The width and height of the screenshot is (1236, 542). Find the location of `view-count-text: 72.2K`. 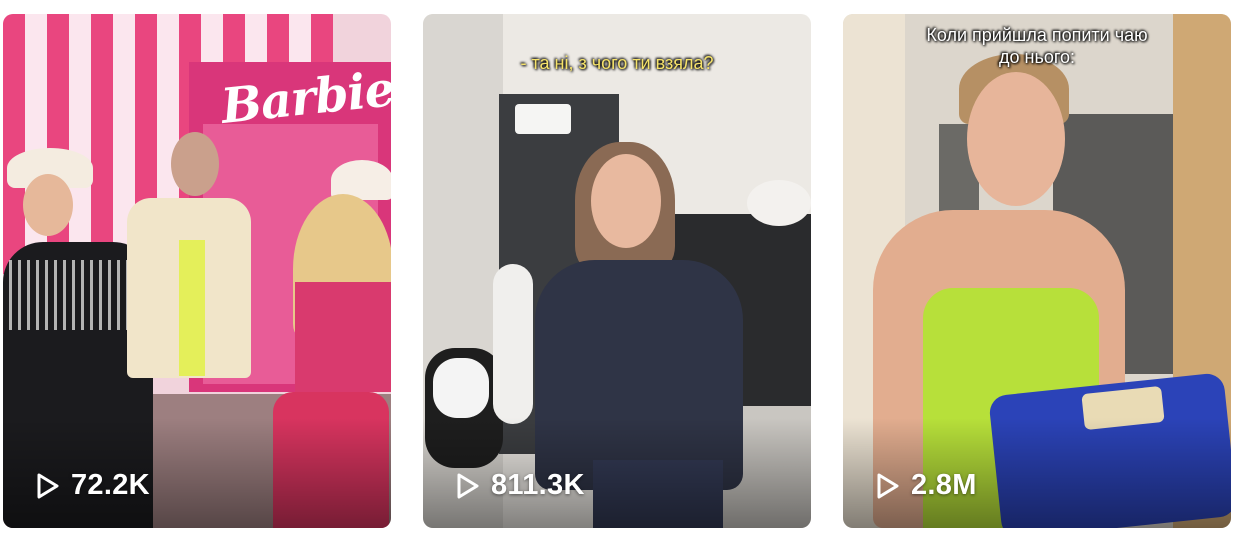

view-count-text: 72.2K is located at coordinates (110, 485).